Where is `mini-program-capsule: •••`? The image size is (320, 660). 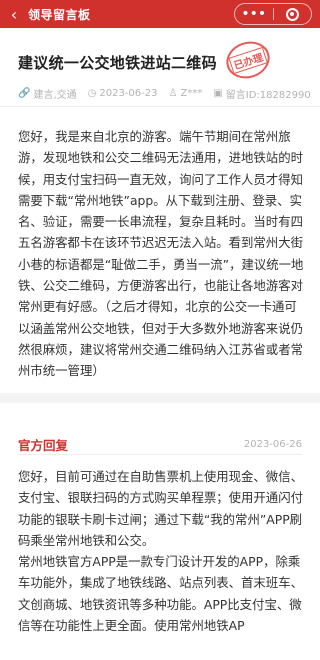 mini-program-capsule: ••• is located at coordinates (273, 14).